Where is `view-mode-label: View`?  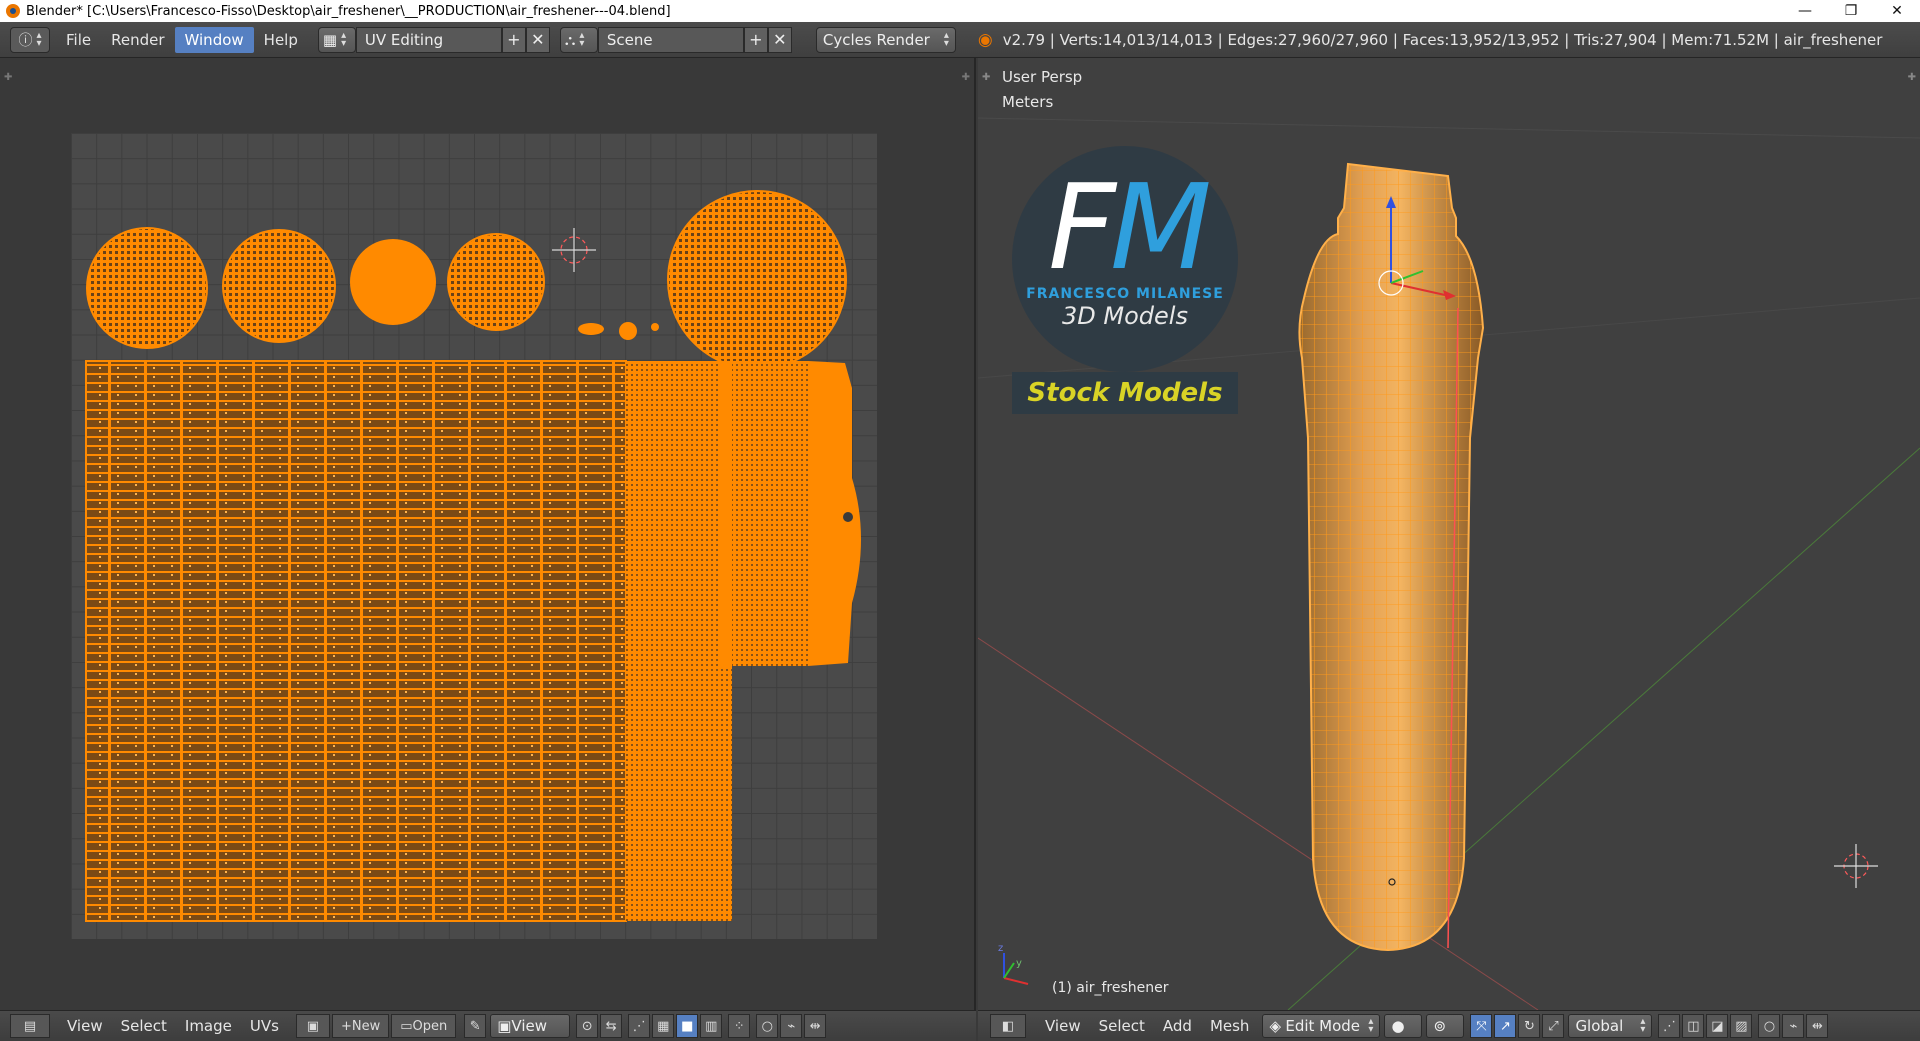 view-mode-label: View is located at coordinates (529, 1026).